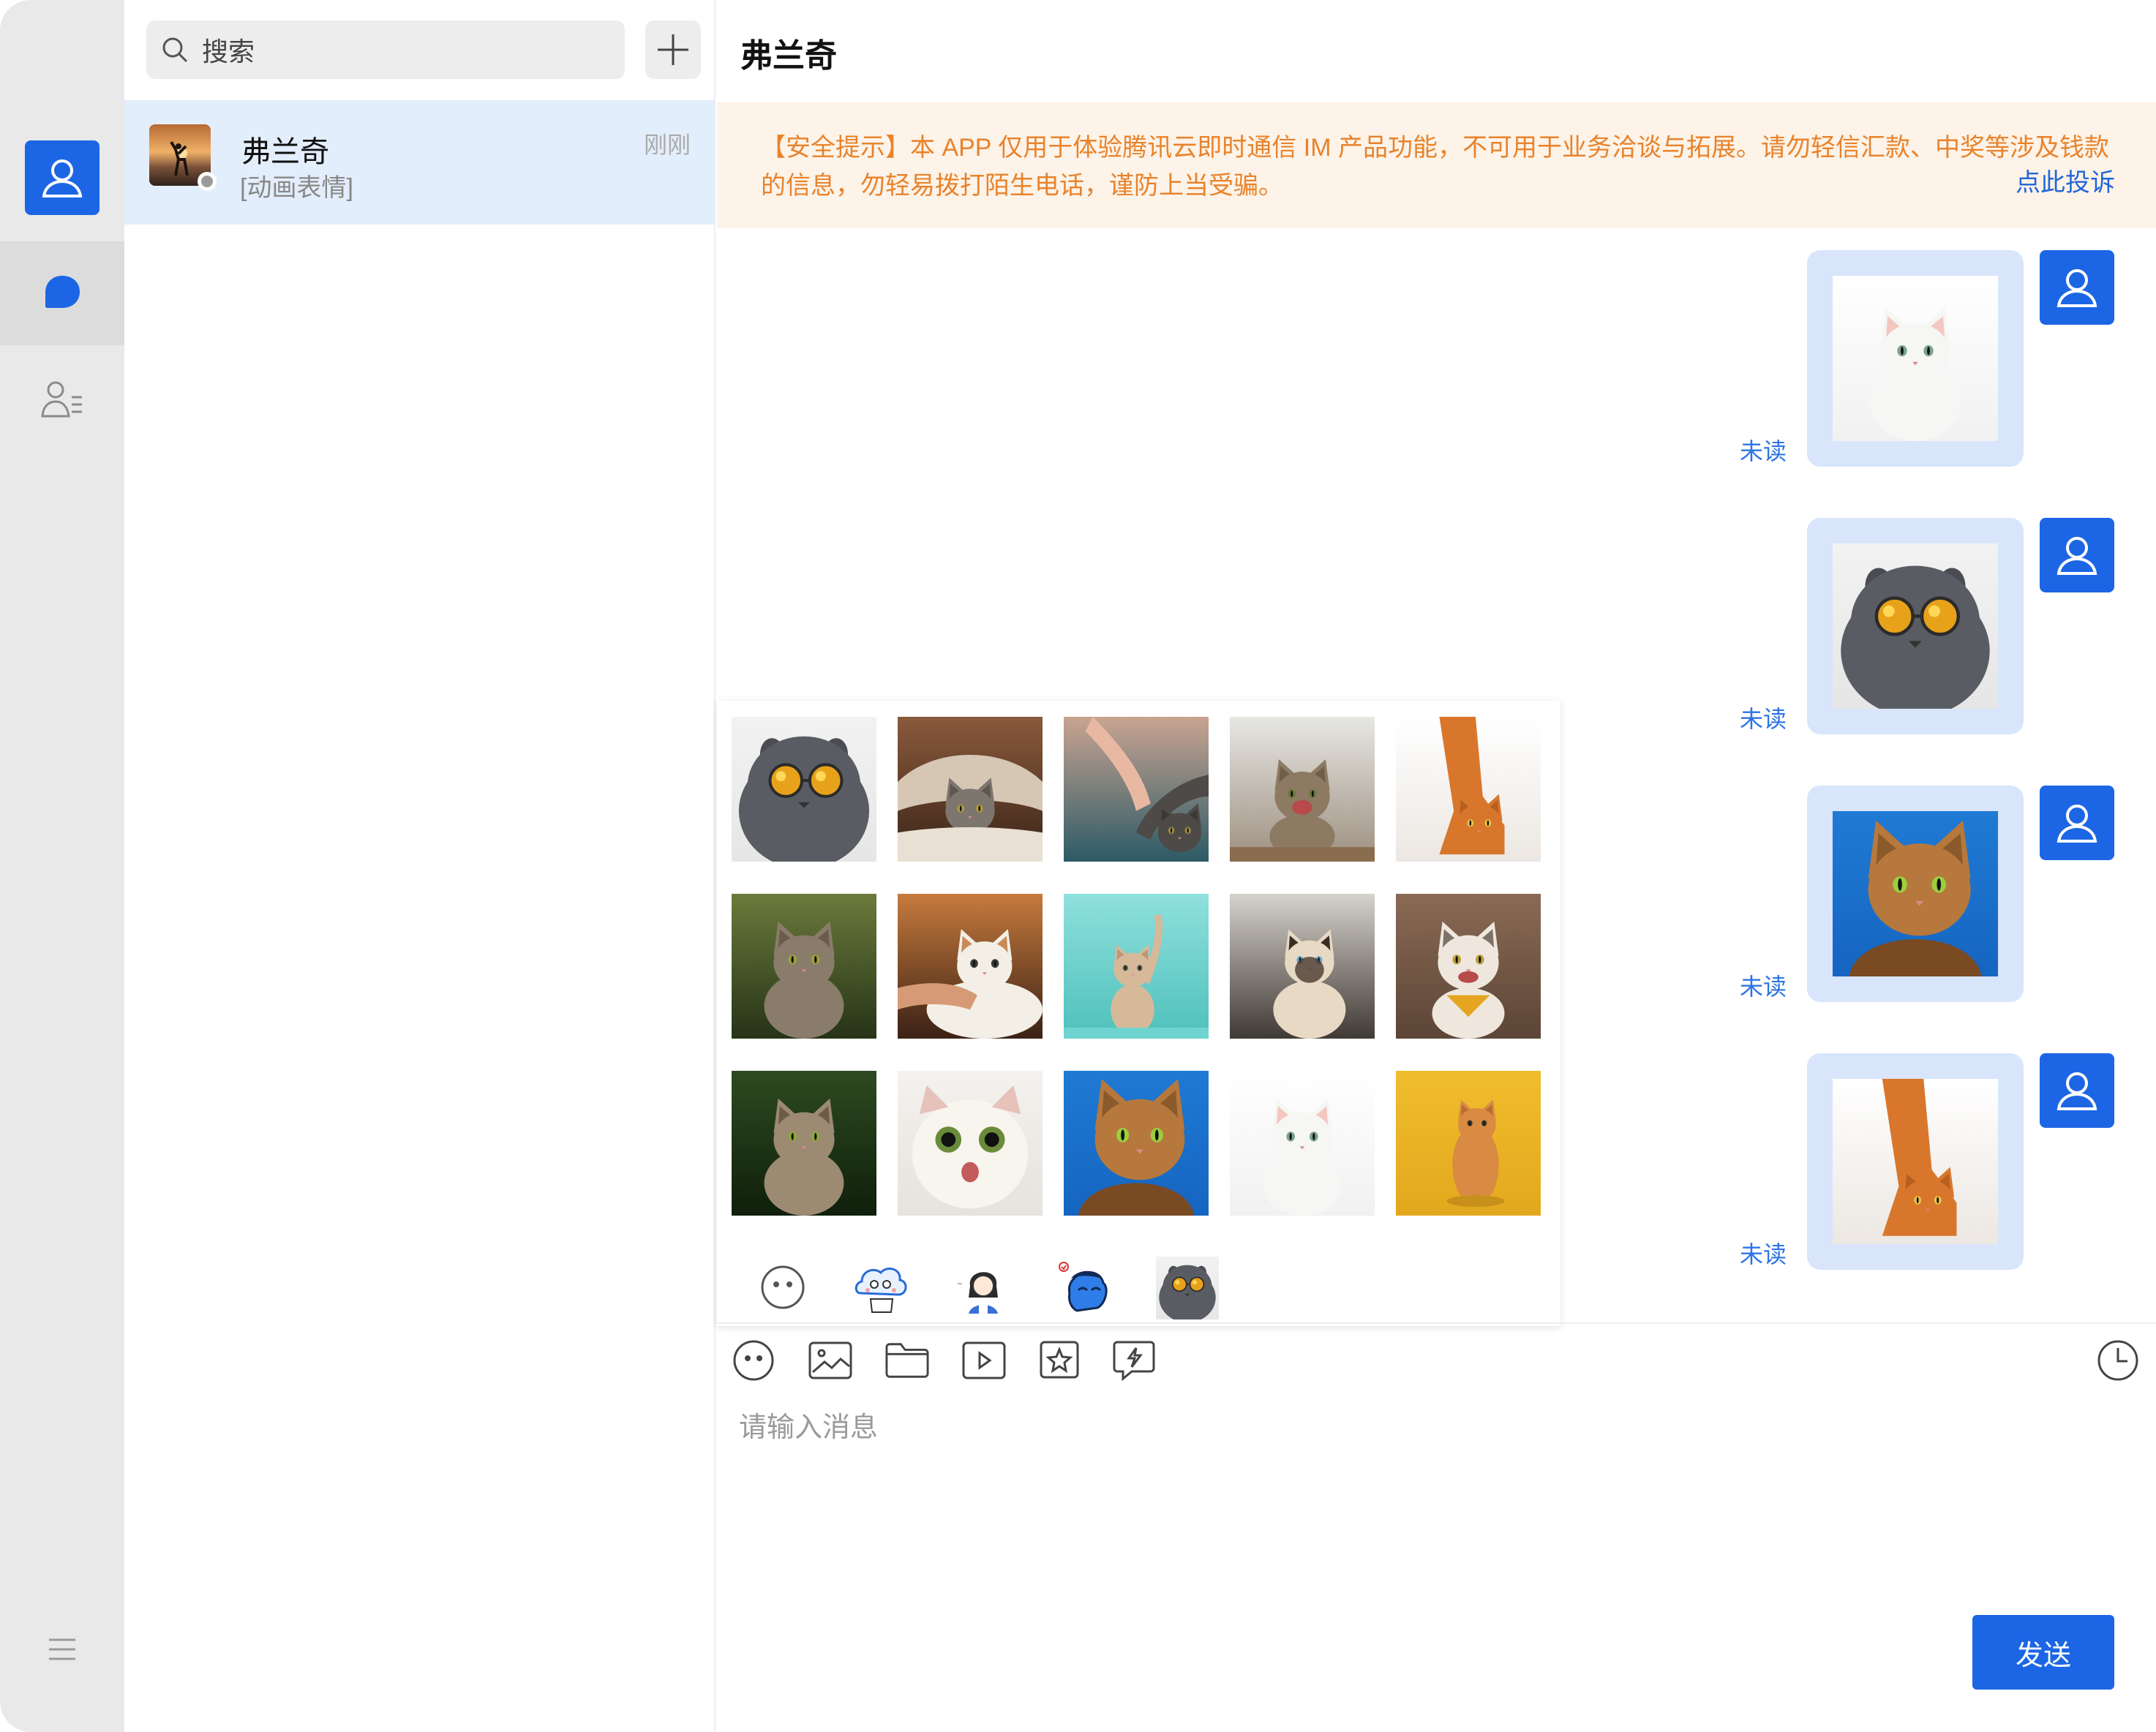 This screenshot has width=2156, height=1732. Describe the element at coordinates (1468, 1144) in the screenshot. I see `sticker-cat-yellow-bg` at that location.